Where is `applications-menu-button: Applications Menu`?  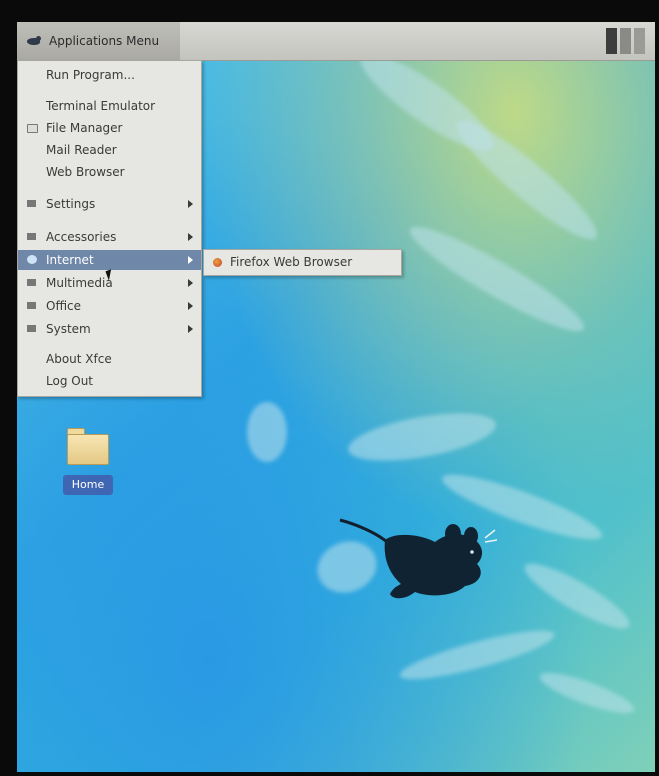
applications-menu-button: Applications Menu is located at coordinates (98, 41).